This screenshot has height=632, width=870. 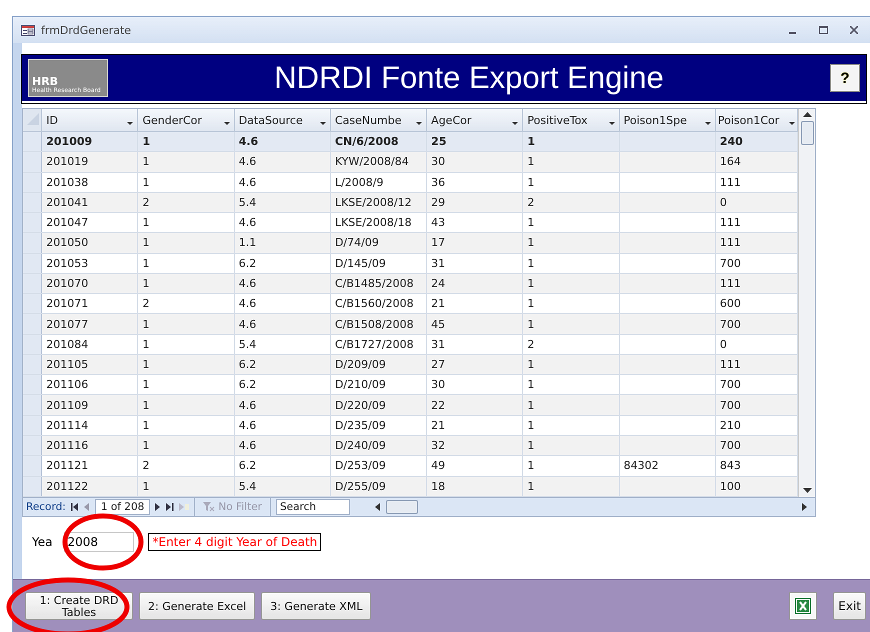 What do you see at coordinates (184, 507) in the screenshot?
I see `new-record-icon` at bounding box center [184, 507].